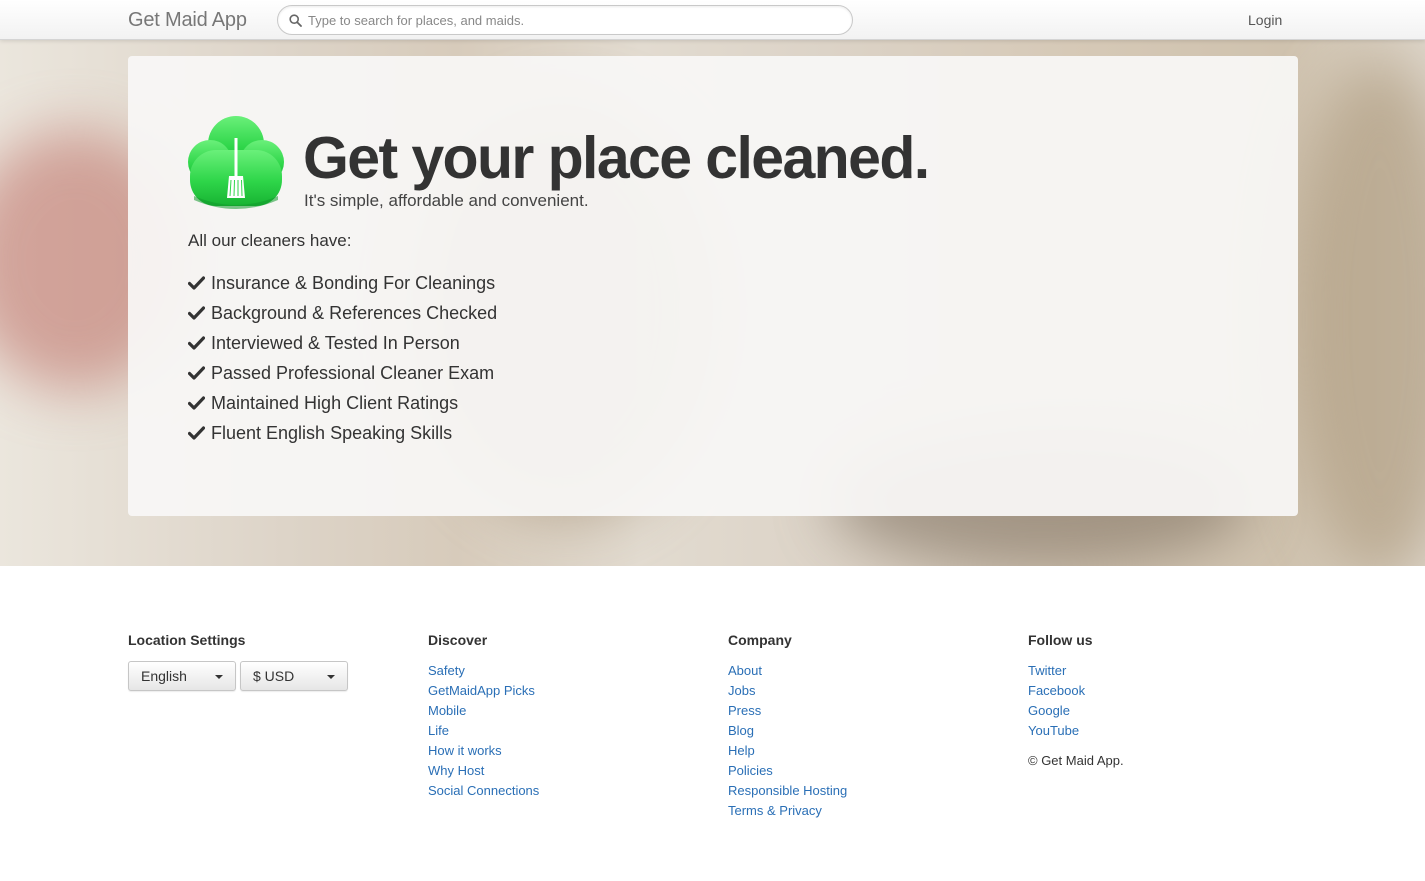  I want to click on feature-item: Insurance & Bonding For Cleanings, so click(342, 283).